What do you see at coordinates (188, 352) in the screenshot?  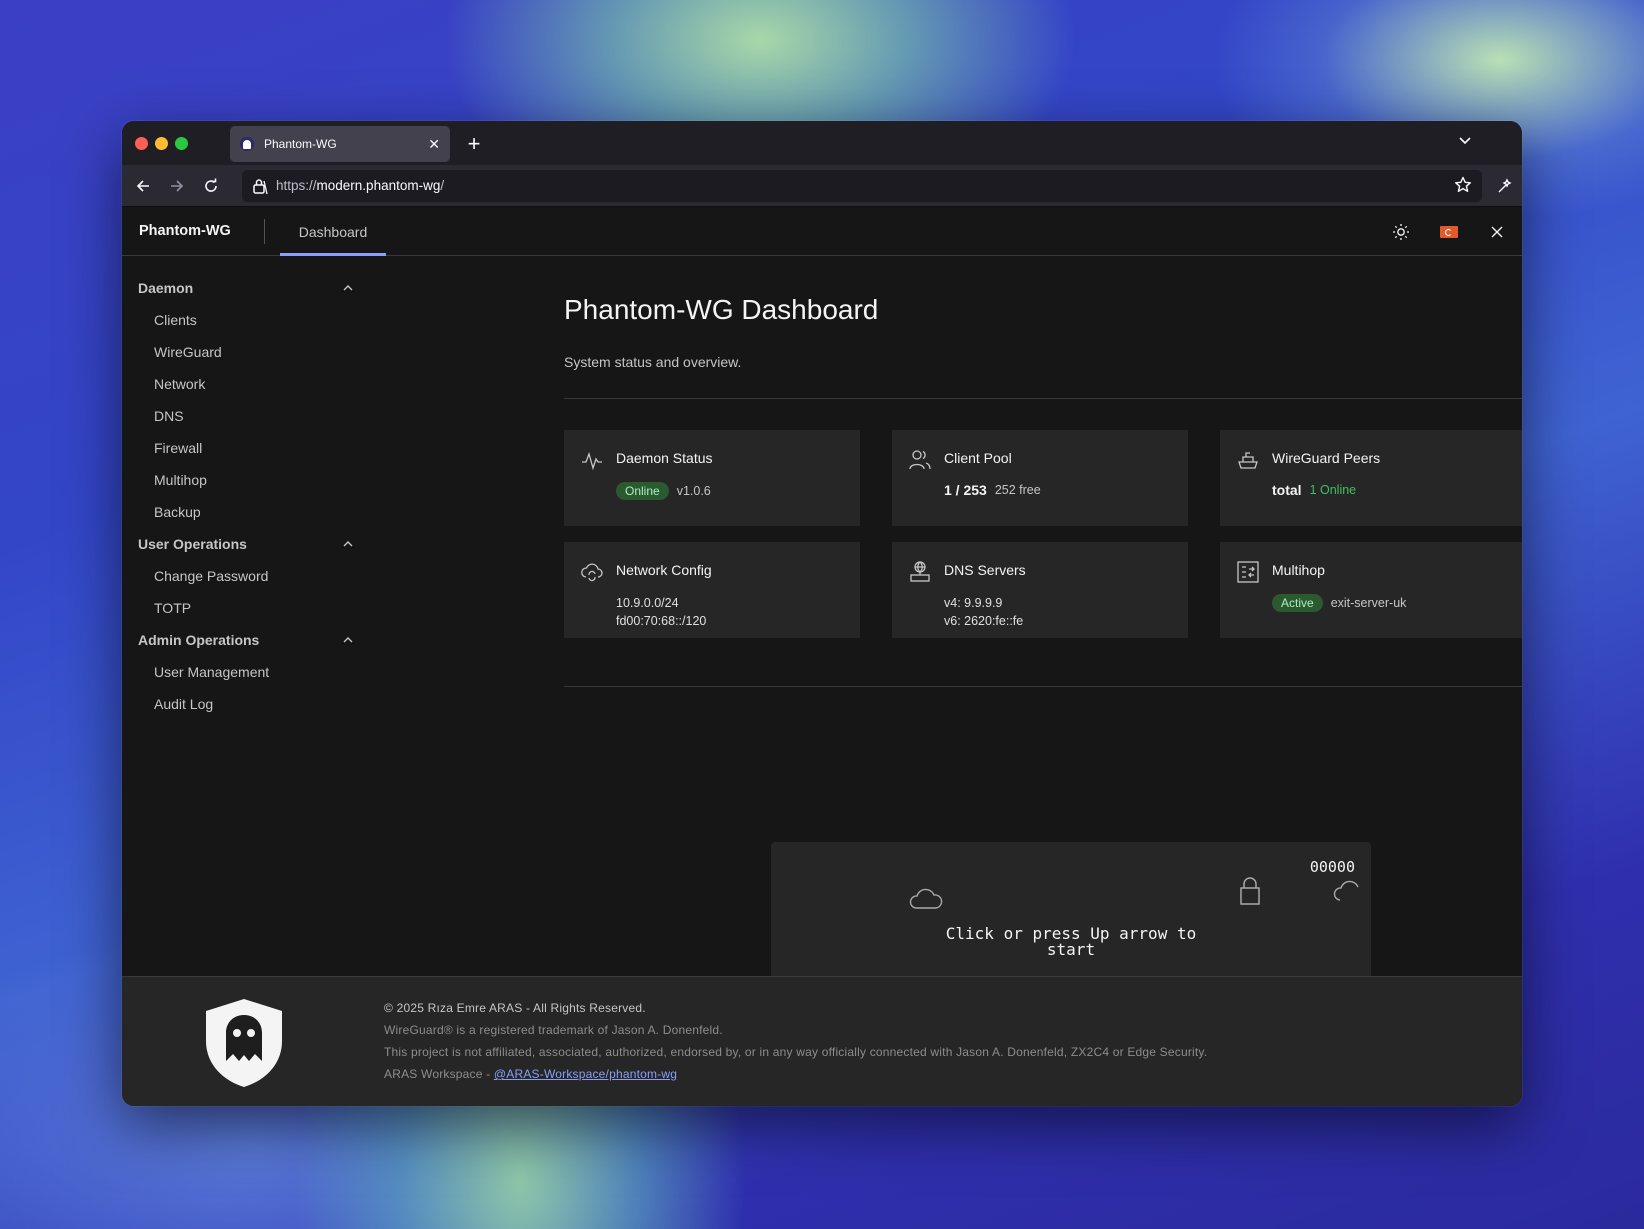 I see `sidebar-item-wireguard: WireGuard` at bounding box center [188, 352].